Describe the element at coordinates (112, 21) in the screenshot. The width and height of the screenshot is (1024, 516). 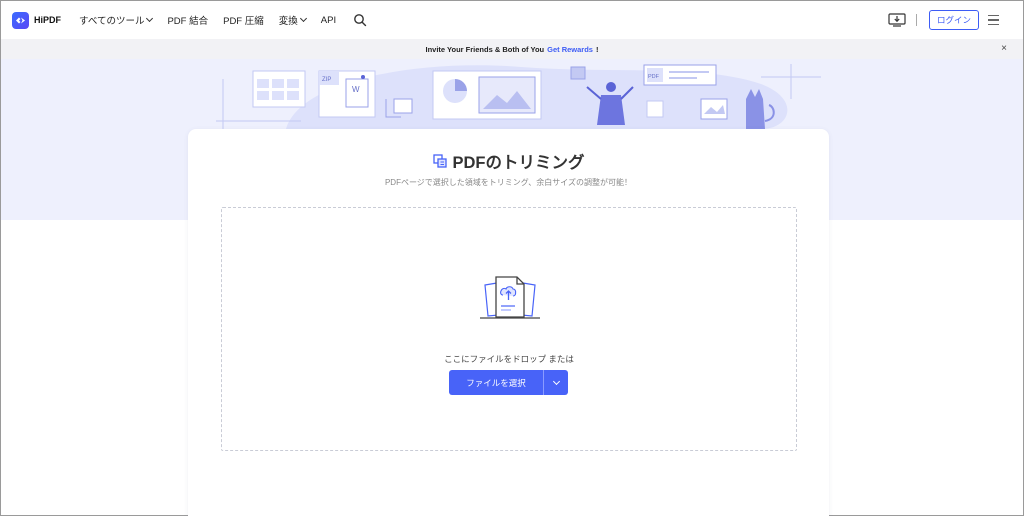
I see `nav-all-tools-label: すべてのツール` at that location.